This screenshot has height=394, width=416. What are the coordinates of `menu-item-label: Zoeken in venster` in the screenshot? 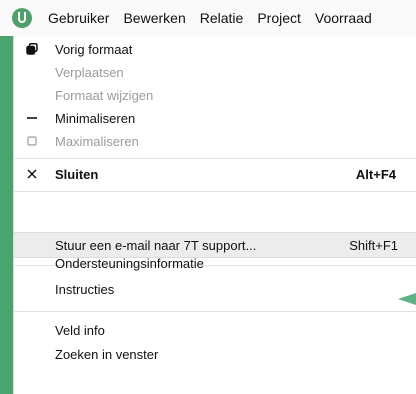 It's located at (107, 354).